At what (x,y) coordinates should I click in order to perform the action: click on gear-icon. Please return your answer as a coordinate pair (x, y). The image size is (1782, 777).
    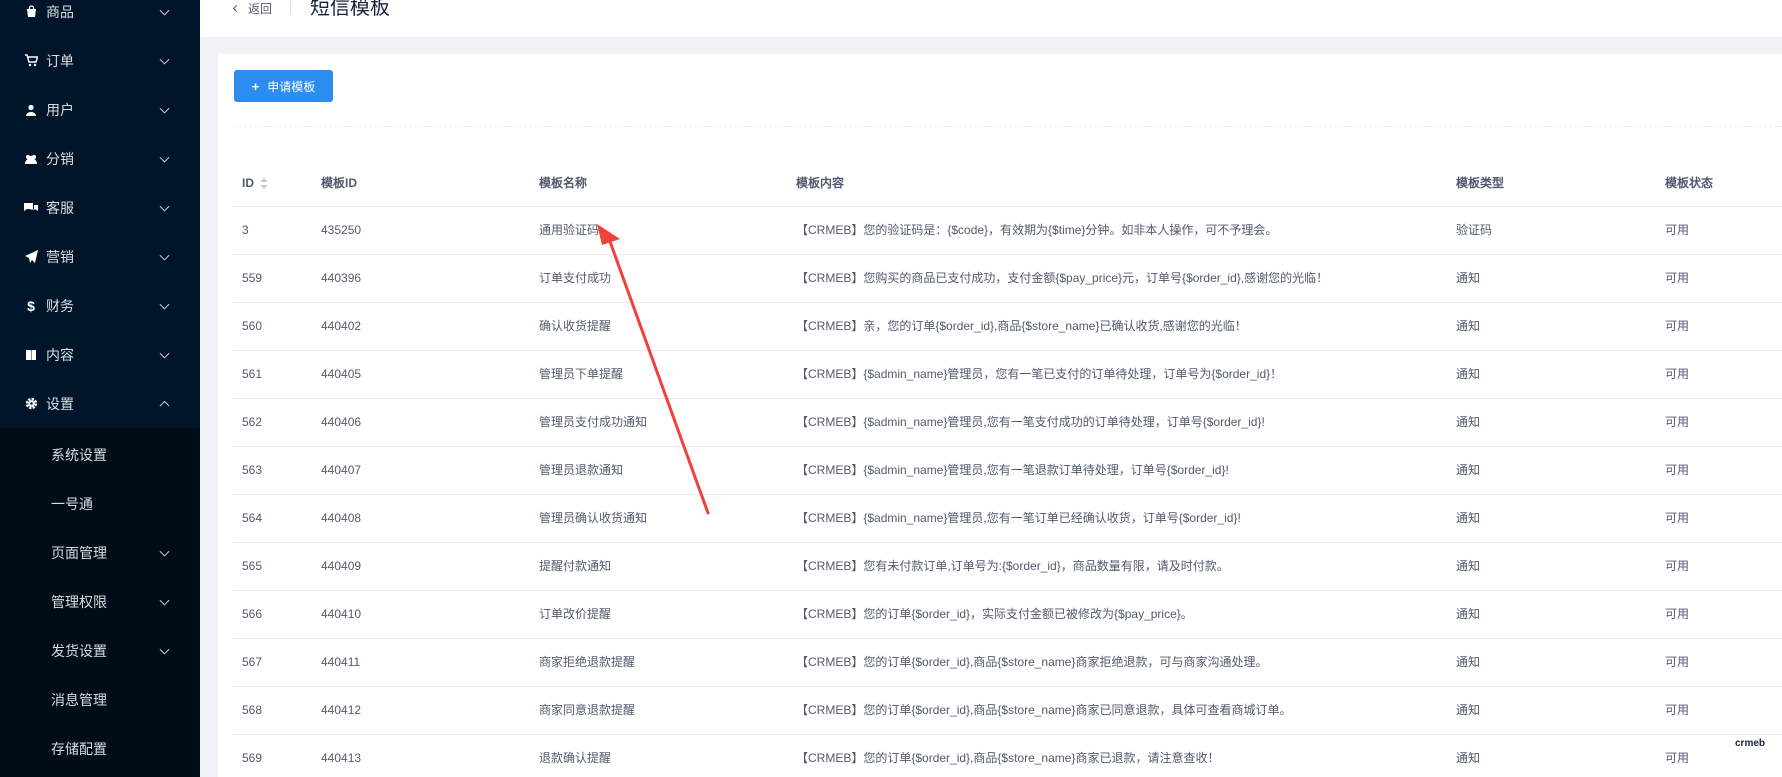
    Looking at the image, I should click on (31, 404).